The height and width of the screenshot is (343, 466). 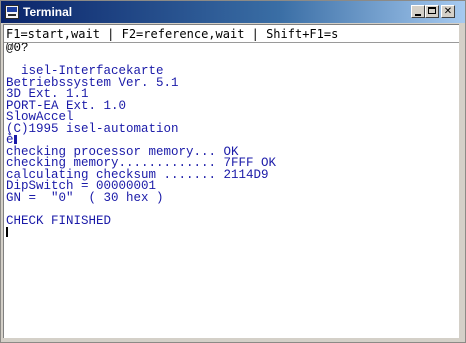 I want to click on terminal-line-text: CHECK FINISHED, so click(x=59, y=220).